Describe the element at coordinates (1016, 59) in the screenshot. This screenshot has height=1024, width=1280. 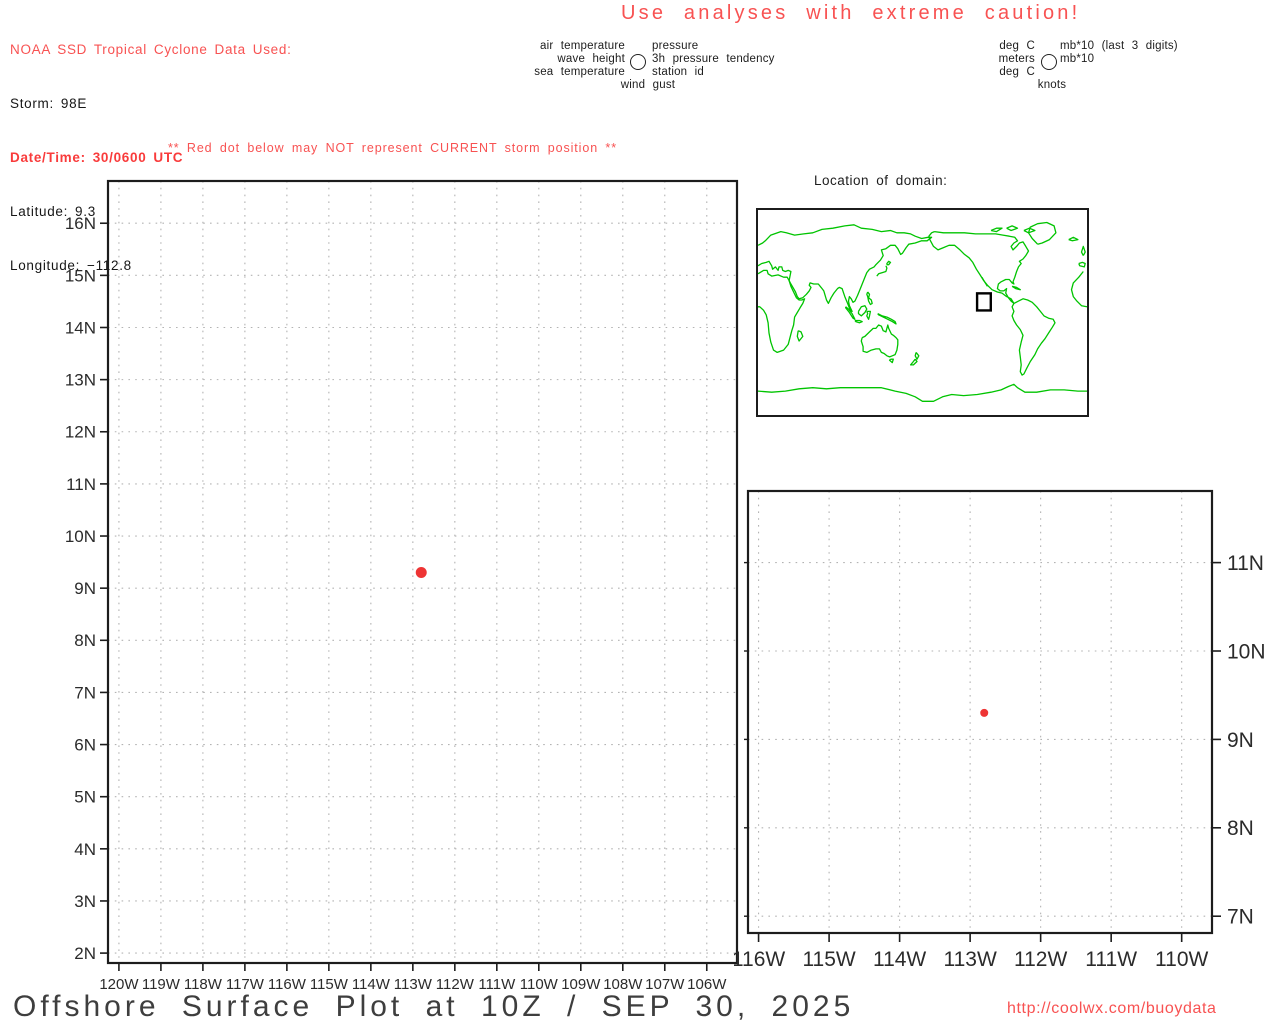
I see `unit-wave-height: meters` at that location.